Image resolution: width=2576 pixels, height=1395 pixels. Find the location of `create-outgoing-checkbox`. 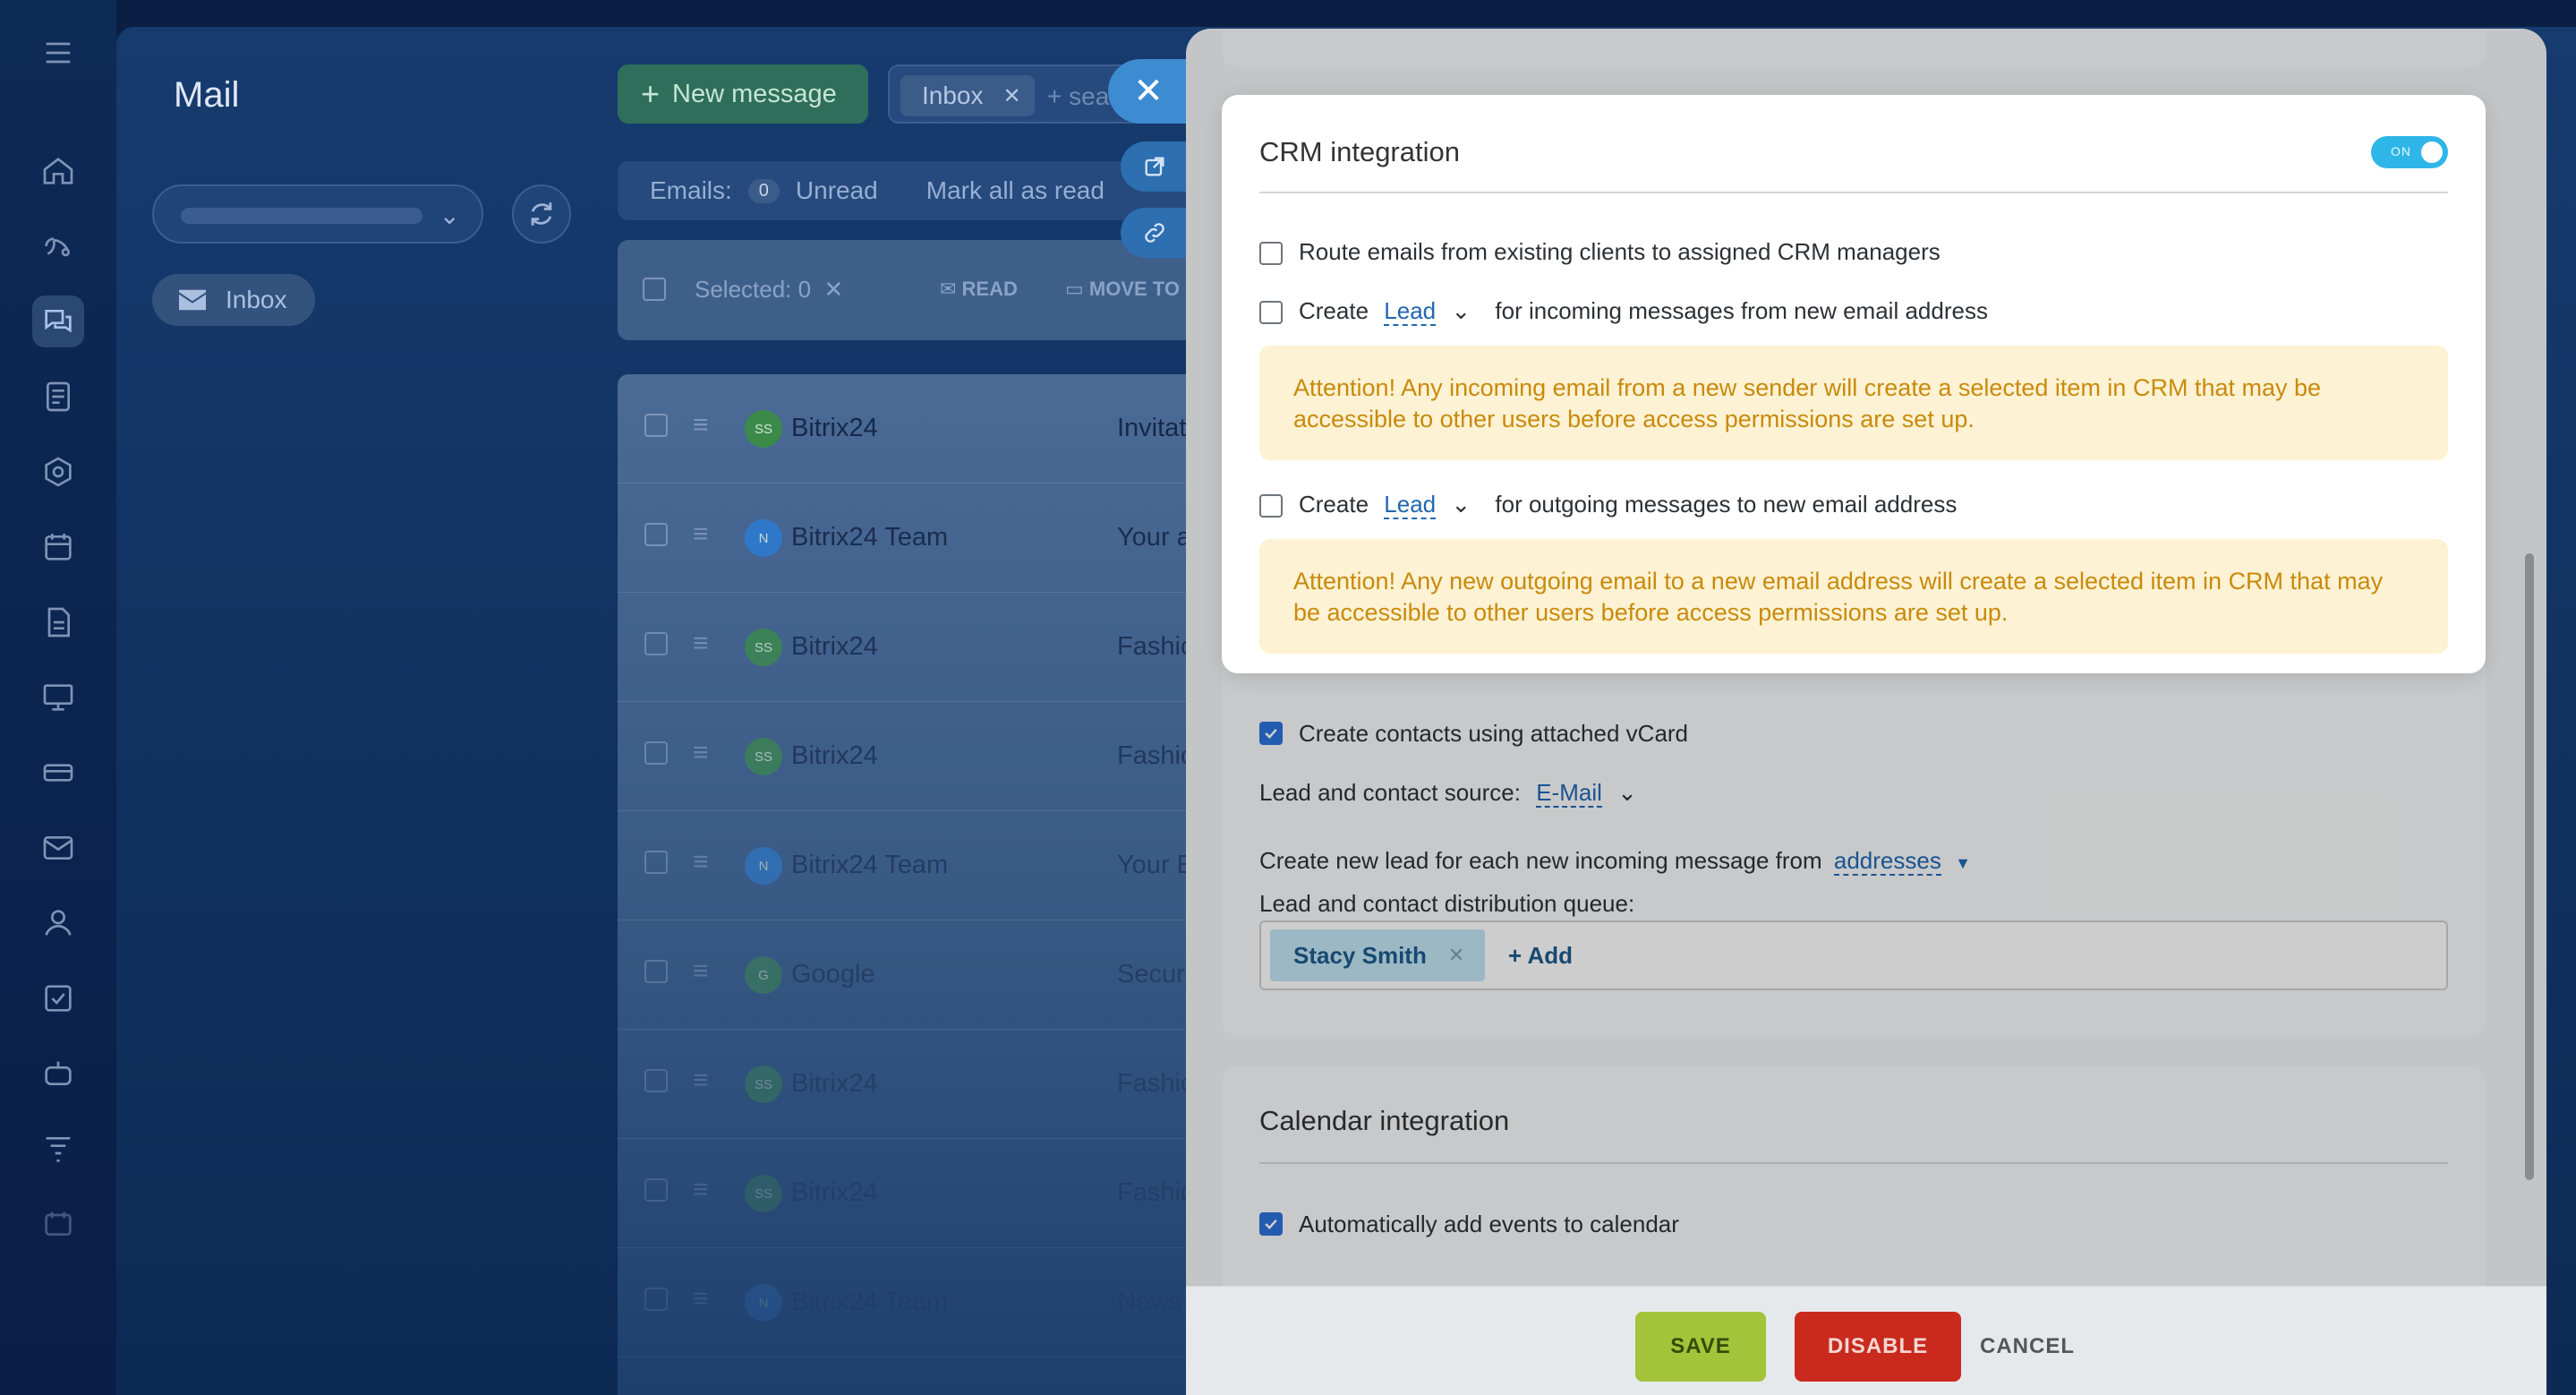

create-outgoing-checkbox is located at coordinates (1271, 506).